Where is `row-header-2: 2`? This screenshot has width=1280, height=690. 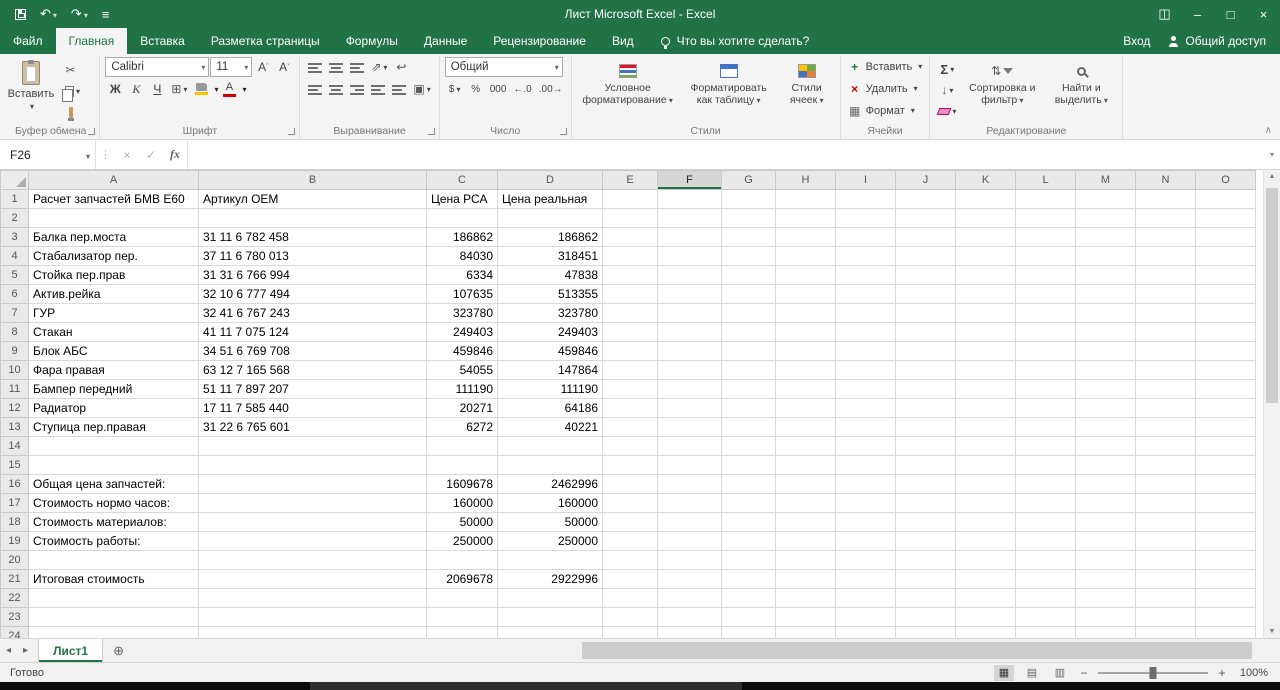
row-header-2: 2 is located at coordinates (14, 218).